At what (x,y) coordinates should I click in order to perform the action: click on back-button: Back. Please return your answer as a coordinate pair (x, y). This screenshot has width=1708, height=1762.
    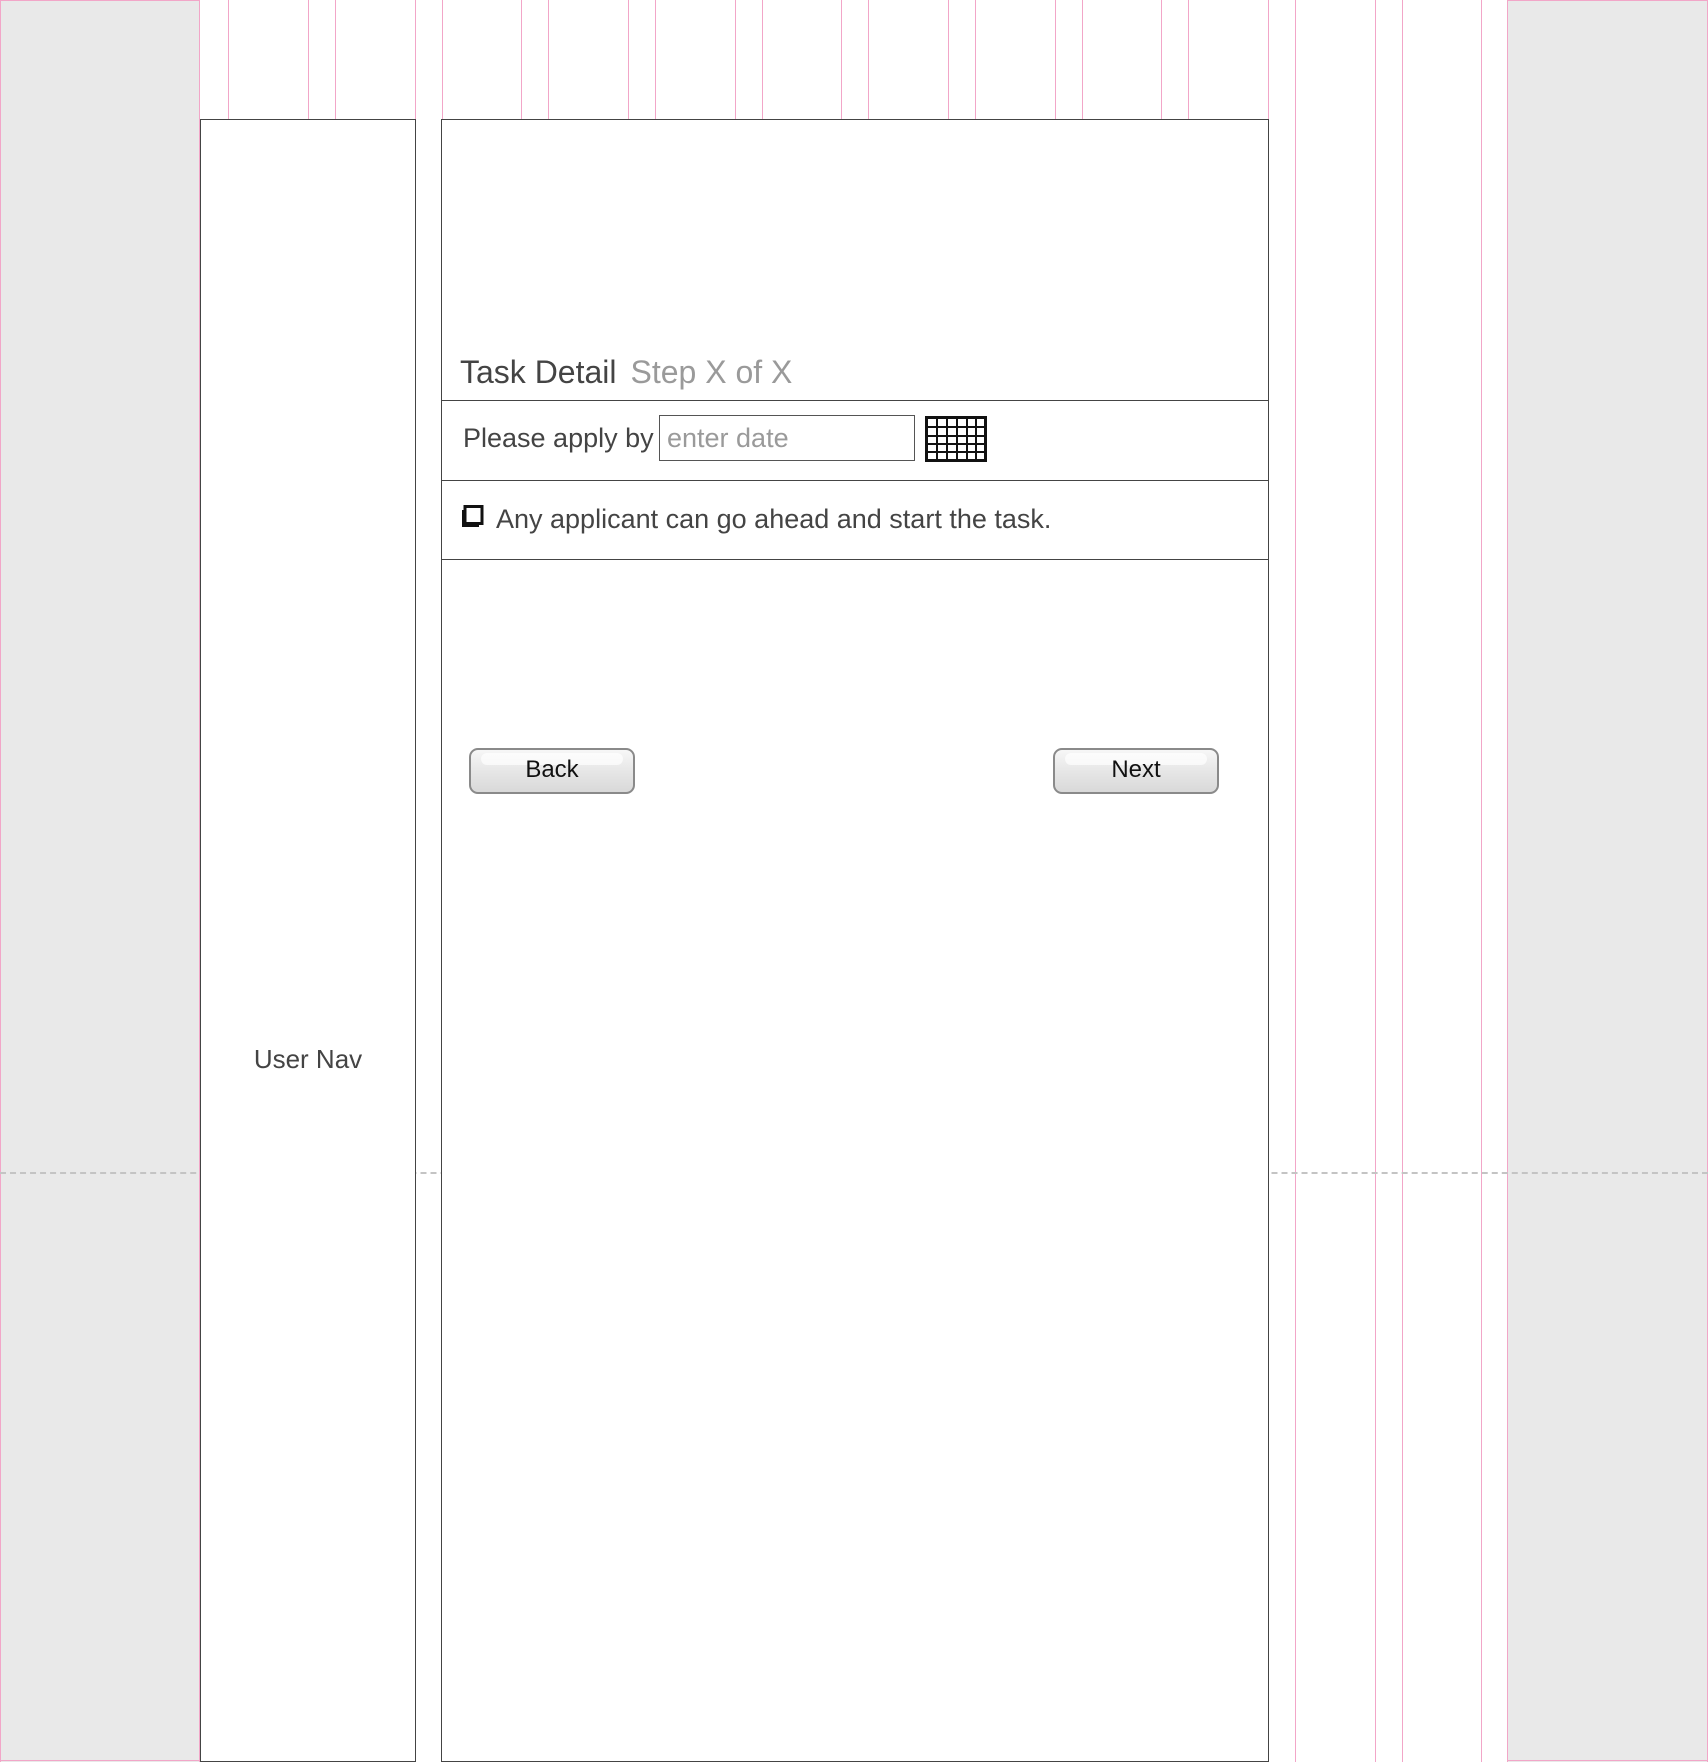
    Looking at the image, I should click on (552, 771).